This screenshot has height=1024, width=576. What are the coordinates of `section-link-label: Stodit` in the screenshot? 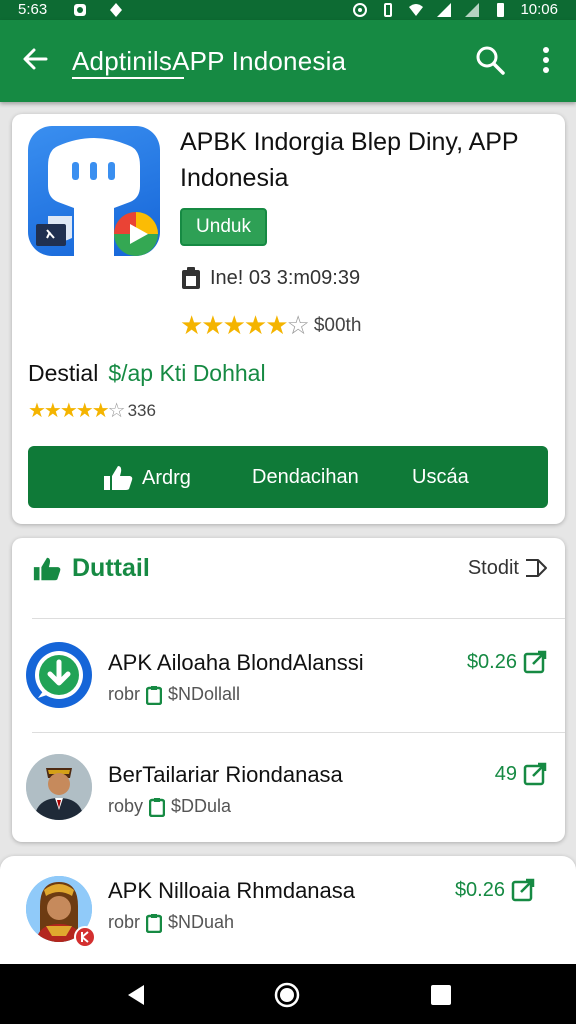 It's located at (493, 567).